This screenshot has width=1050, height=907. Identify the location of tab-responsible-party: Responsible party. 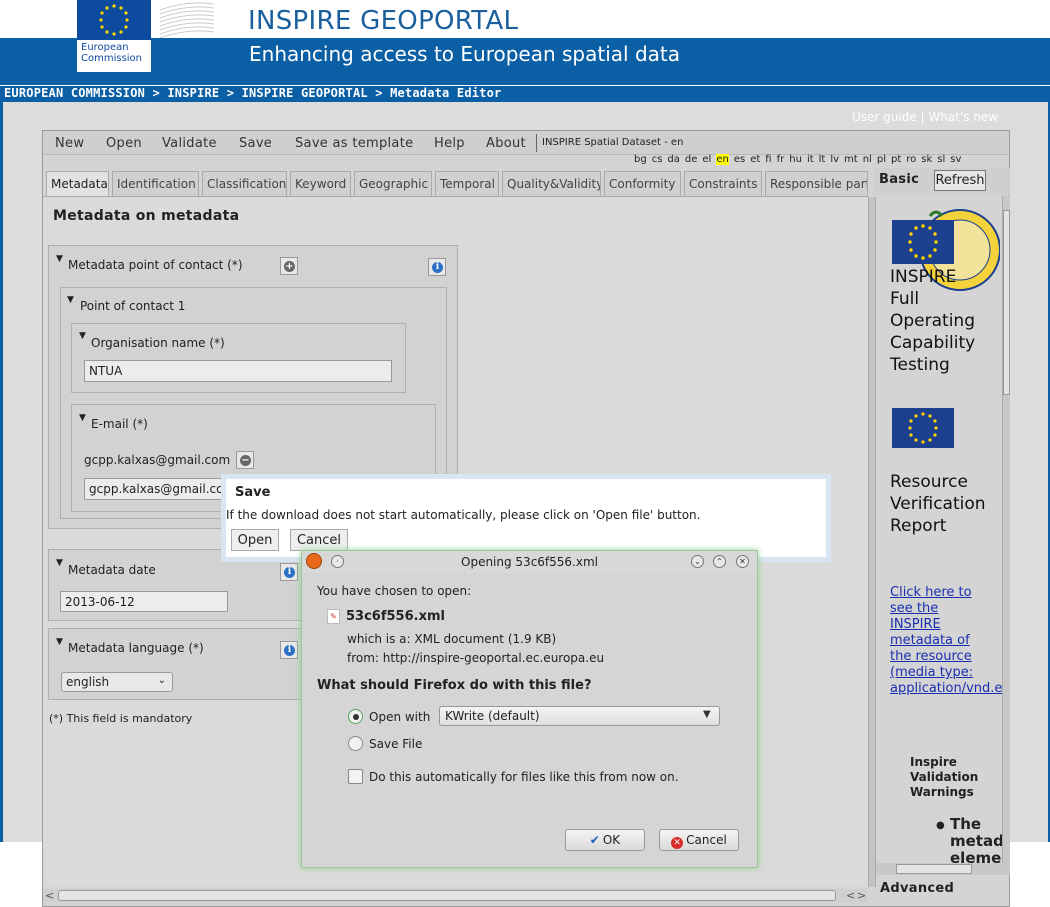
(816, 183).